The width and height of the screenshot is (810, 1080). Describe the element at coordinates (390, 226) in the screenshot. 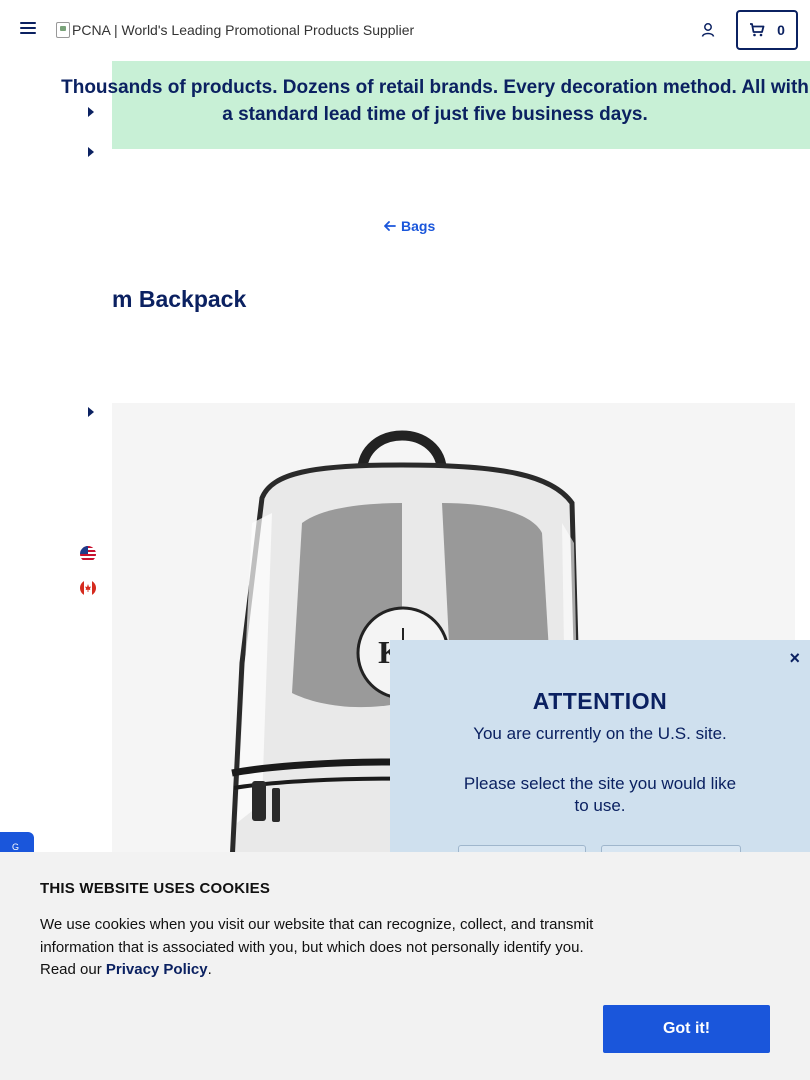

I see `arrow-left-icon` at that location.